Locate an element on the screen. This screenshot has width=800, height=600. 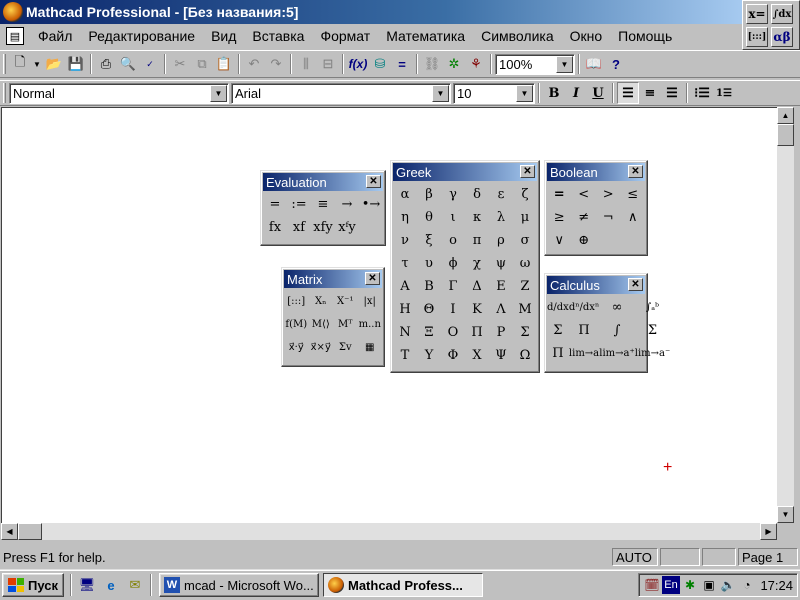
greek-letter-button: Σ is located at coordinates (525, 332).